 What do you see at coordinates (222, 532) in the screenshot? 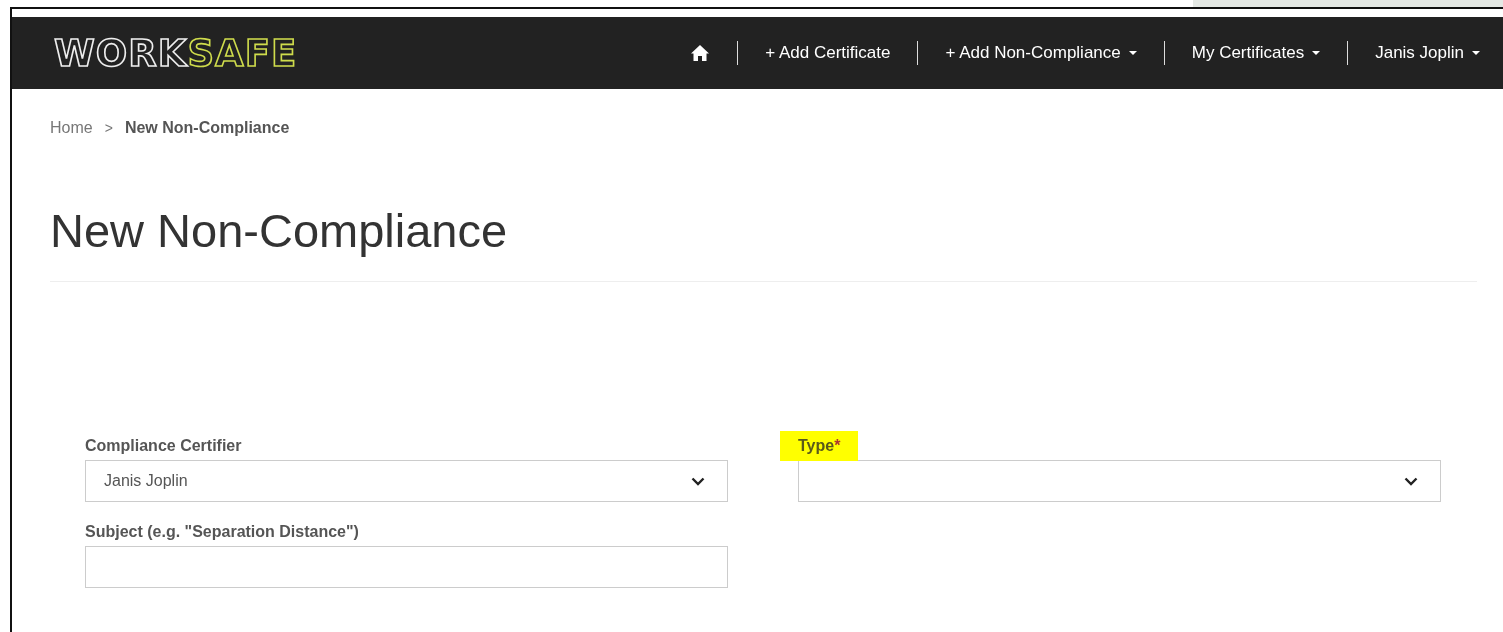
I see `field-label: Subject (e.g. "Separation Distance")` at bounding box center [222, 532].